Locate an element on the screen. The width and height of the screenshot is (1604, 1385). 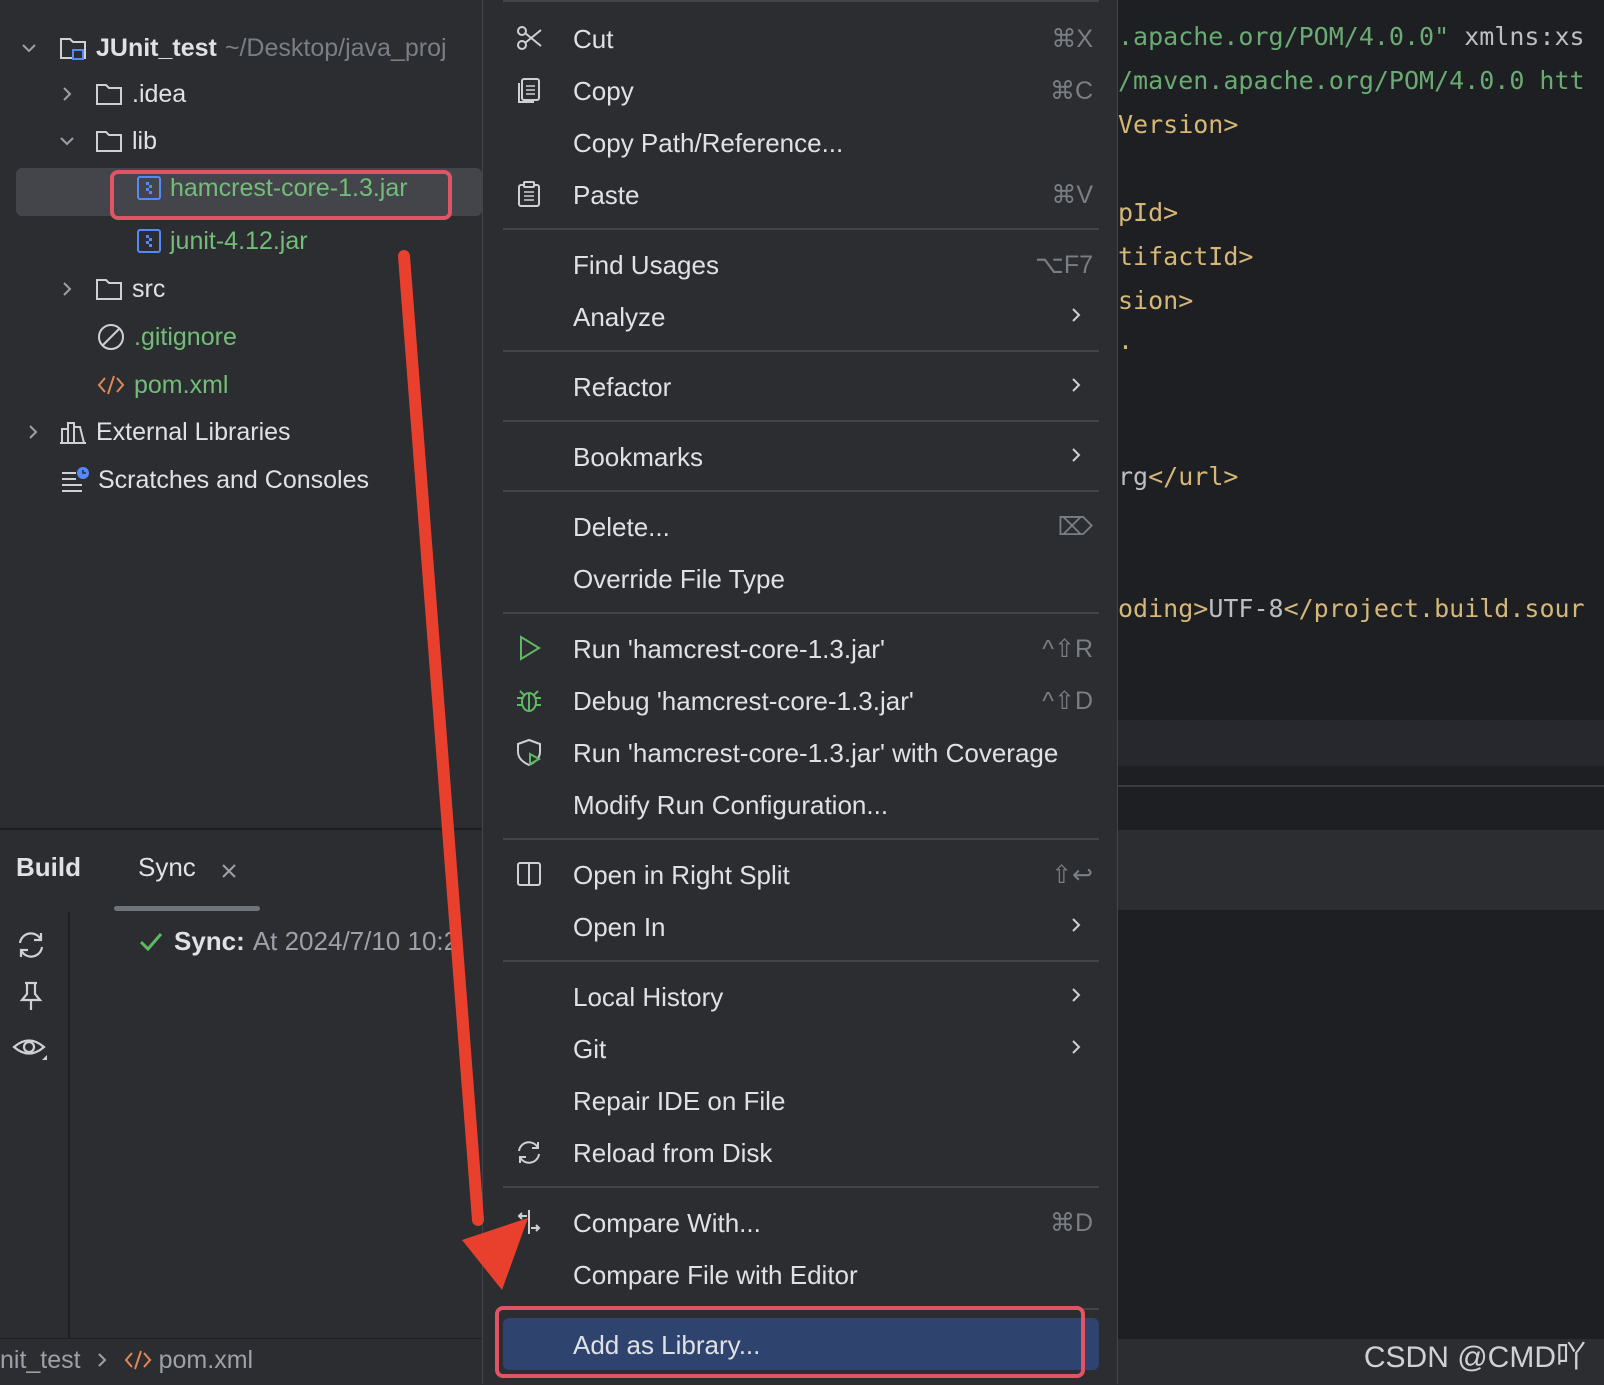
arrow-head is located at coordinates (495, 1254).